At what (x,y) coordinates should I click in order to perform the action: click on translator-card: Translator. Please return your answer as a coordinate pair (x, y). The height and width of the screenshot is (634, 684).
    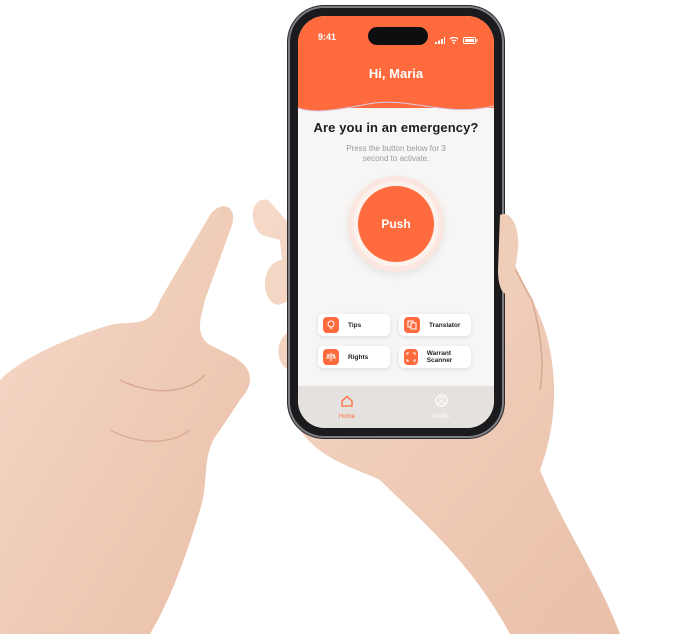
    Looking at the image, I should click on (435, 325).